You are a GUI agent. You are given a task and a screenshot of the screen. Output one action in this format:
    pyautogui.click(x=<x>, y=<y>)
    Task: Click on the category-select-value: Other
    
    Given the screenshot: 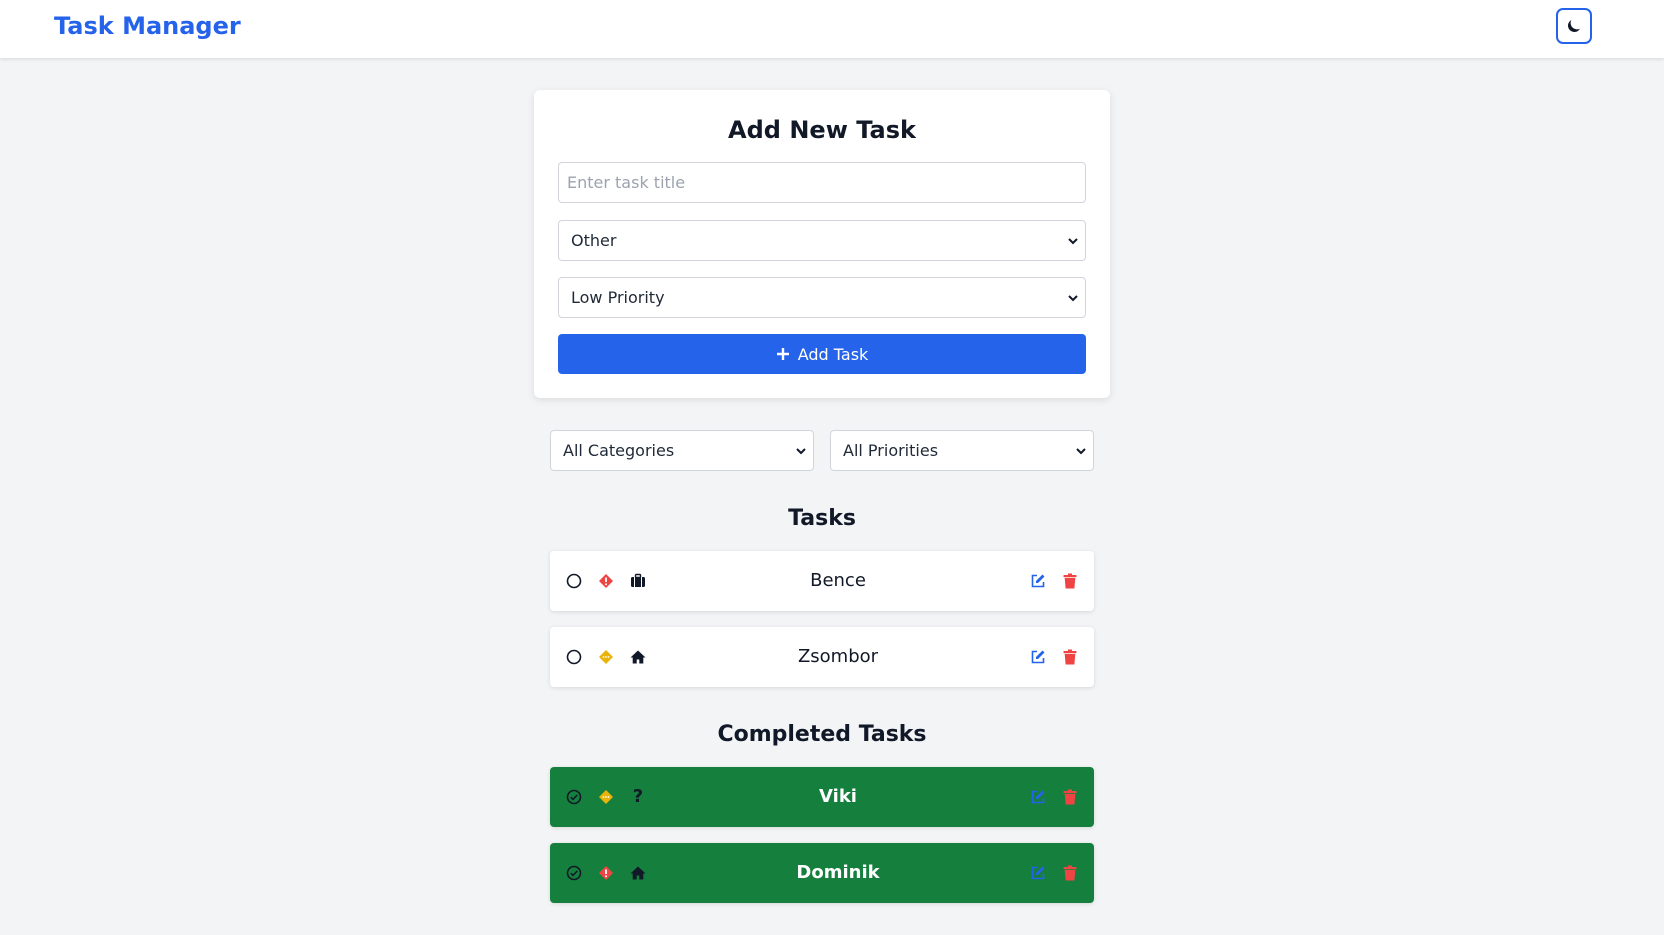 What is the action you would take?
    pyautogui.click(x=594, y=240)
    